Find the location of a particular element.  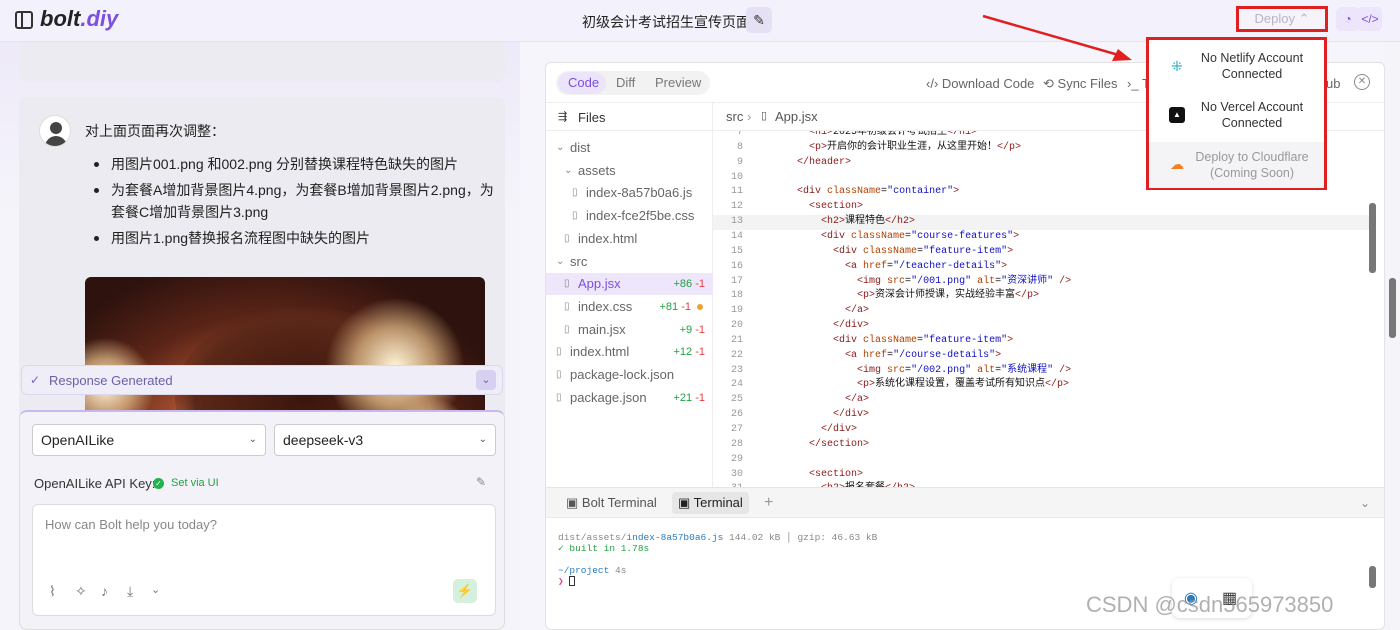

model-select: deepseek-v3 ⌄ is located at coordinates (385, 440).